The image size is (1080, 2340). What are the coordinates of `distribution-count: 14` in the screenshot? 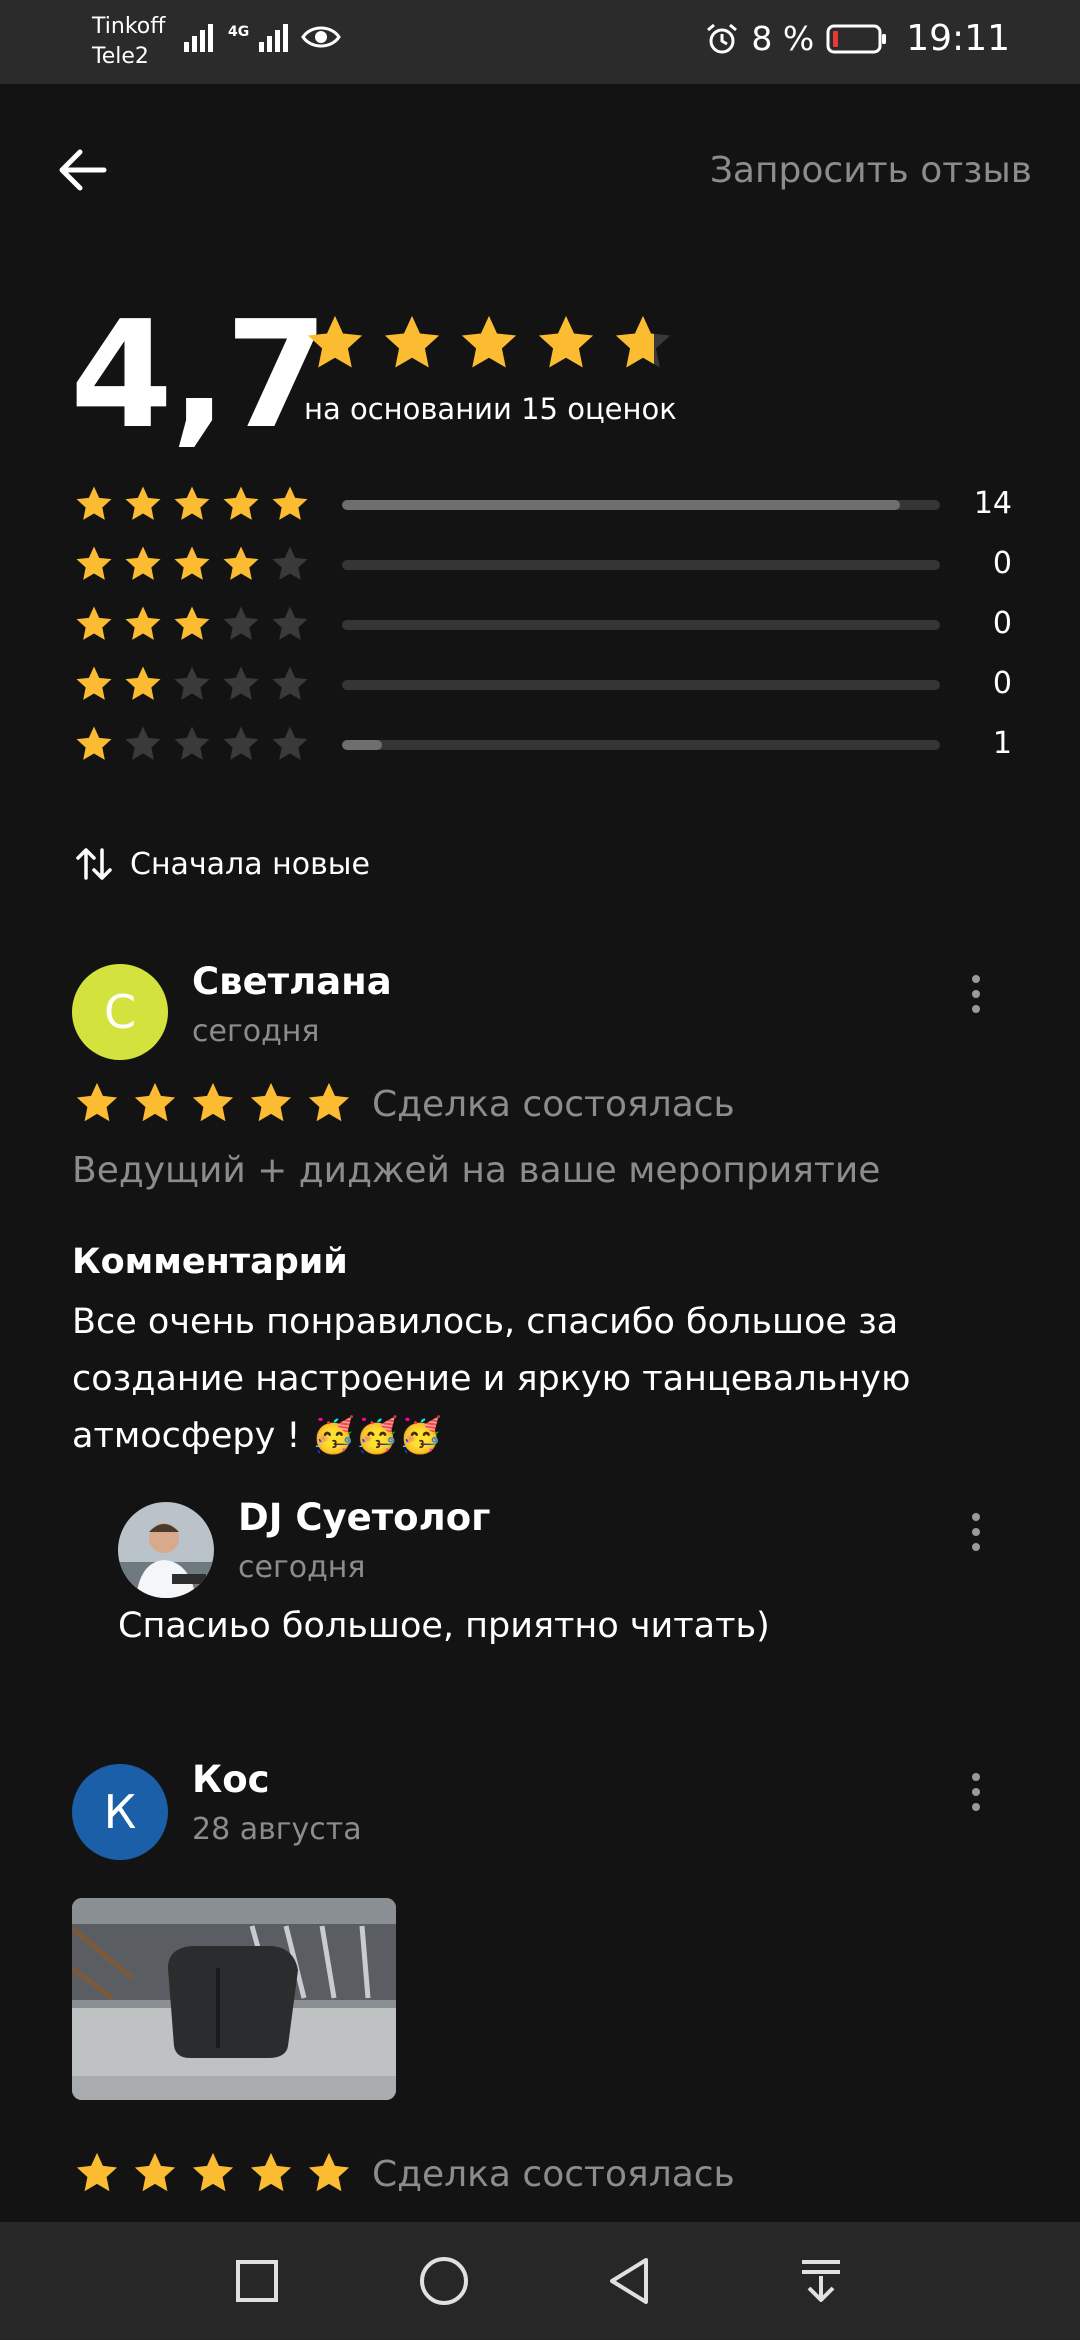 It's located at (992, 503).